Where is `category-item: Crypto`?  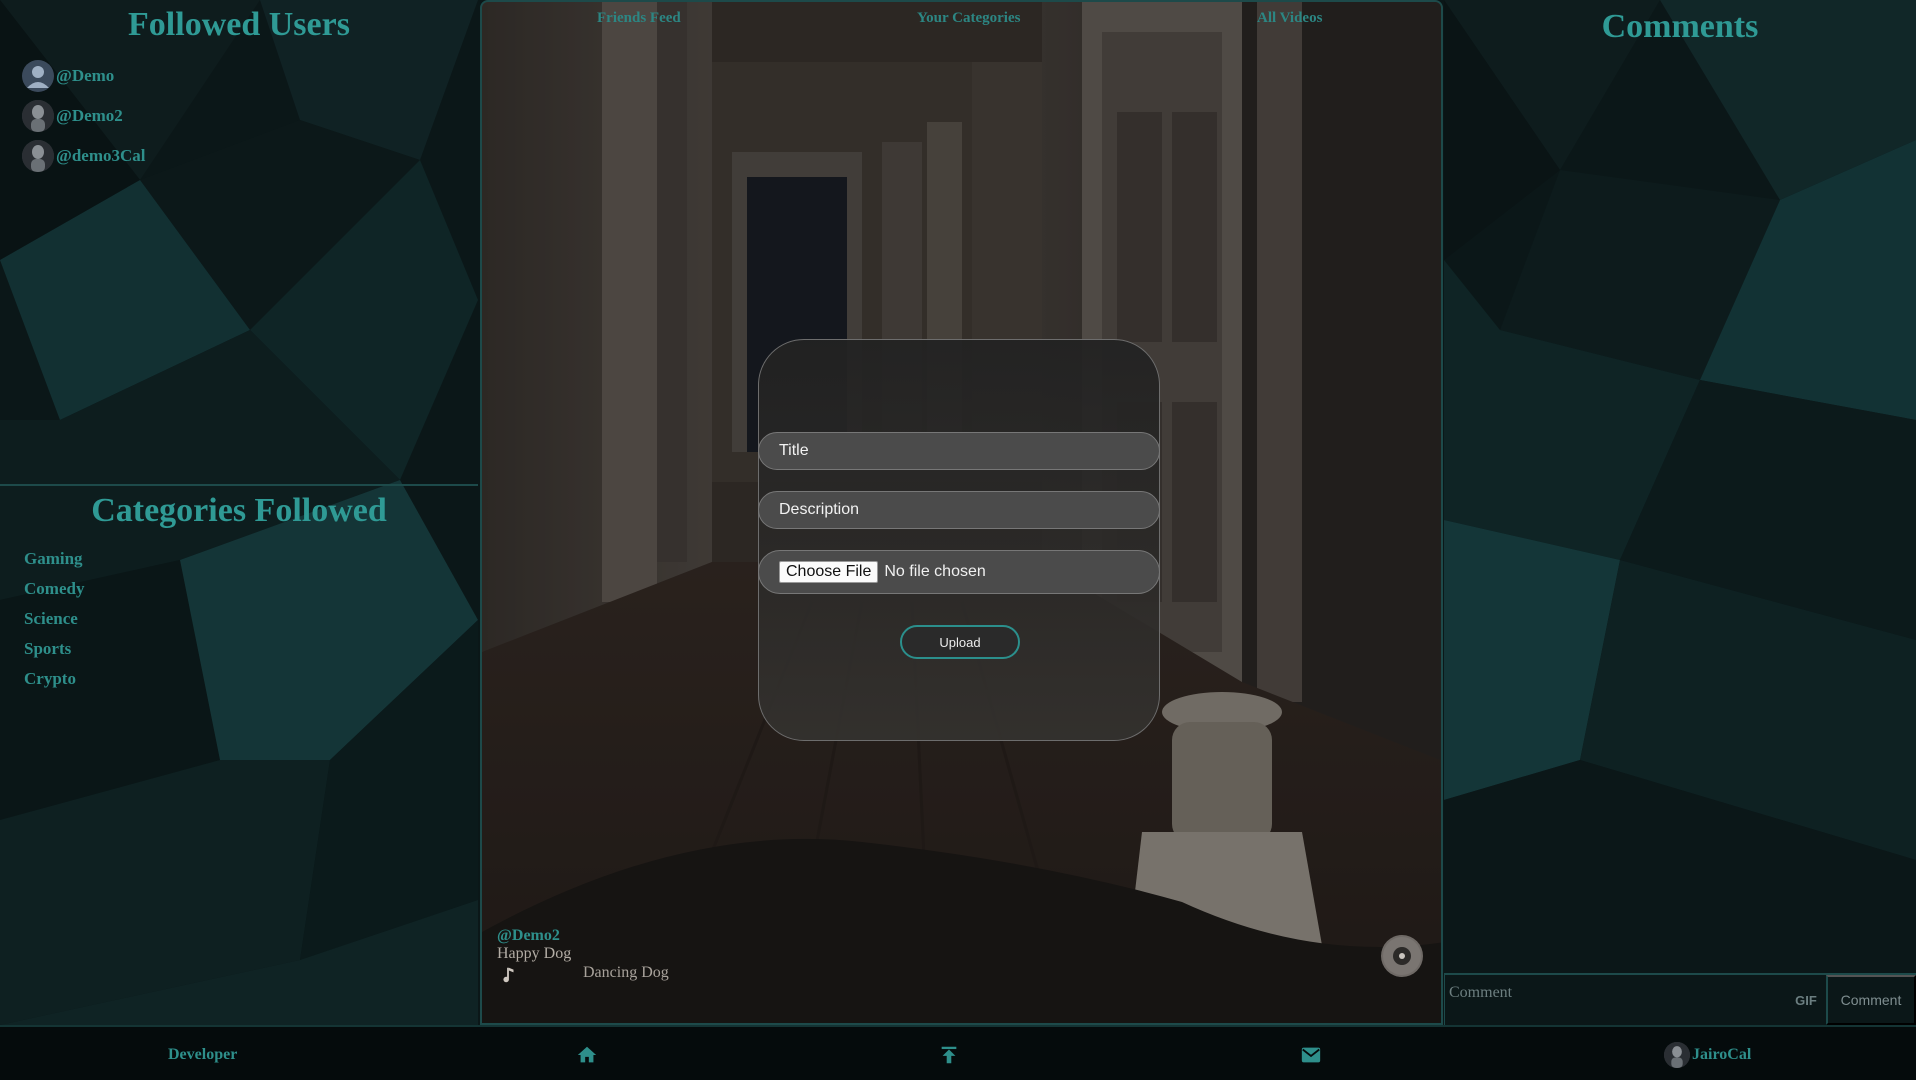
category-item: Crypto is located at coordinates (54, 679).